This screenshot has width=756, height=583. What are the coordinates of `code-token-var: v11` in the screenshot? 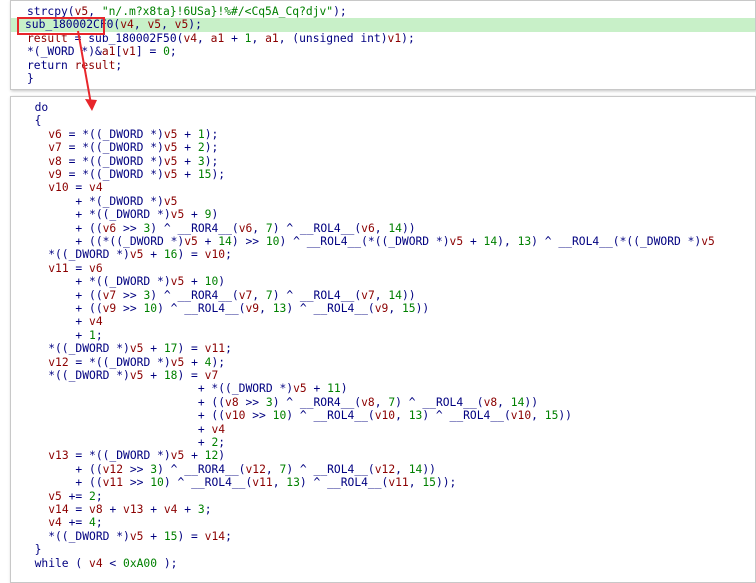 It's located at (215, 349).